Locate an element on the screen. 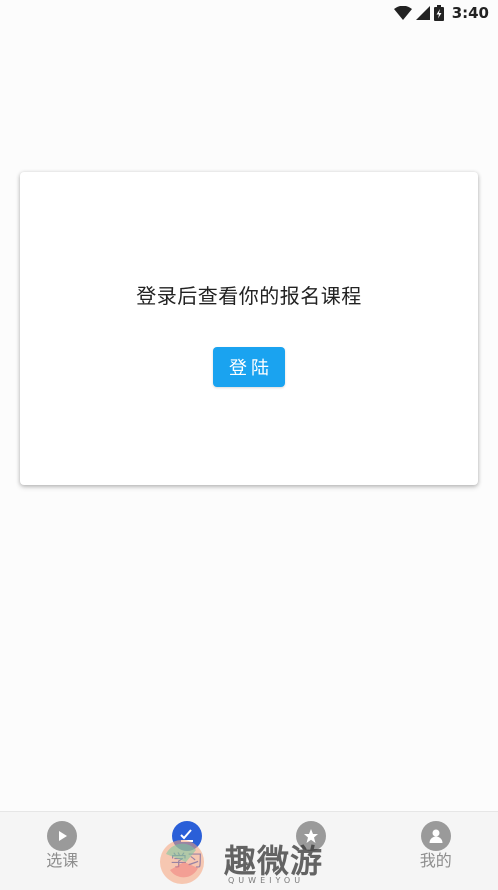 This screenshot has height=890, width=498. user-icon is located at coordinates (435, 836).